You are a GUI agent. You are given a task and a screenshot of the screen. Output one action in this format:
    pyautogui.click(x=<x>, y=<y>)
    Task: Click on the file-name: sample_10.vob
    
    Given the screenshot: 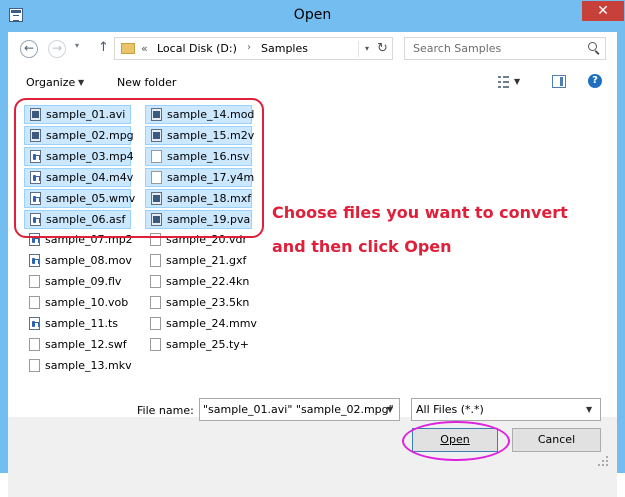 What is the action you would take?
    pyautogui.click(x=87, y=302)
    